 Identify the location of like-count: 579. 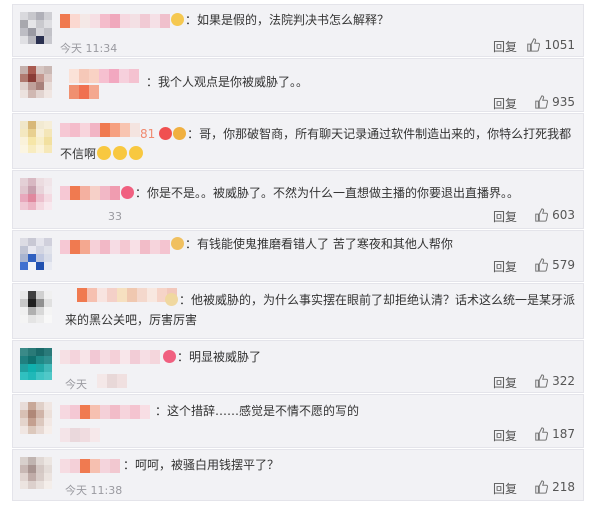
(563, 265).